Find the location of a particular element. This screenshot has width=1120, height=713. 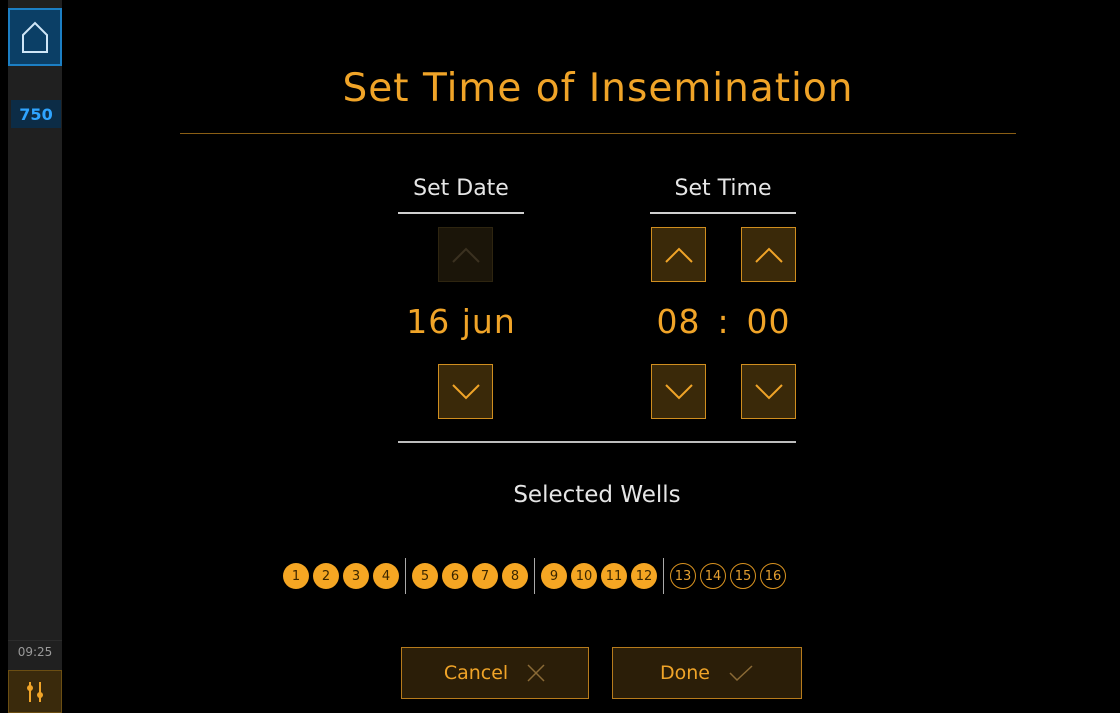

well-1: 1 is located at coordinates (296, 576).